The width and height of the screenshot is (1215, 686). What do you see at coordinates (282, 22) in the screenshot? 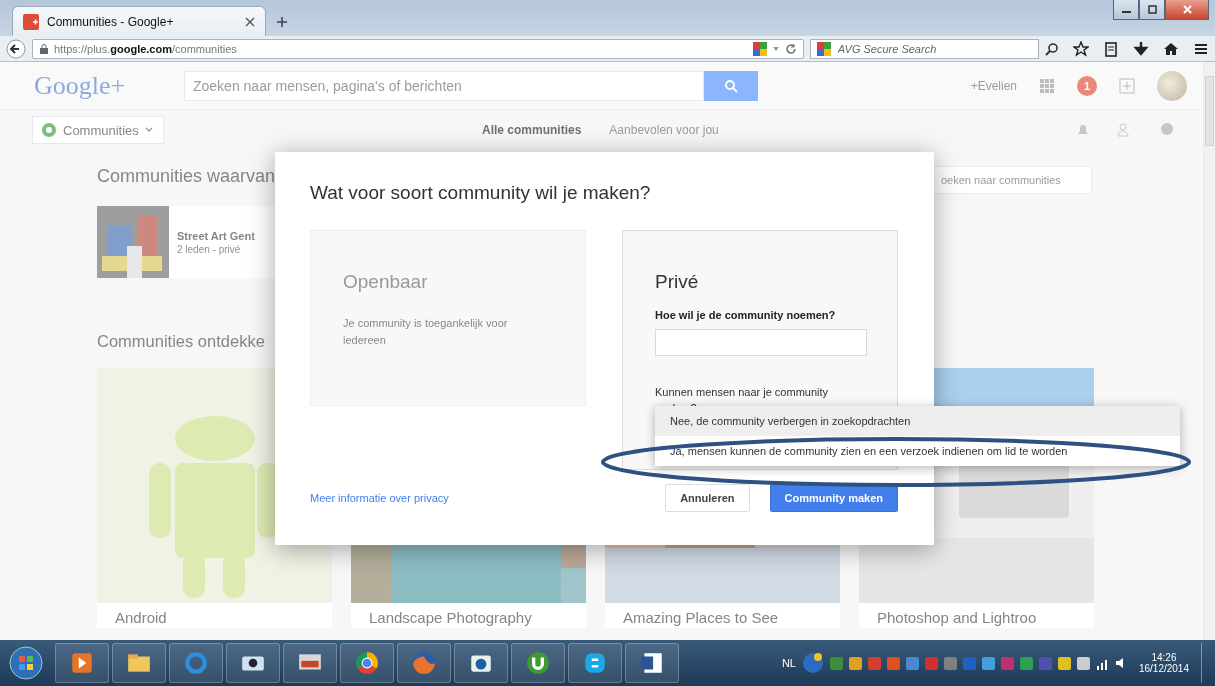
I see `new-tab-icon` at bounding box center [282, 22].